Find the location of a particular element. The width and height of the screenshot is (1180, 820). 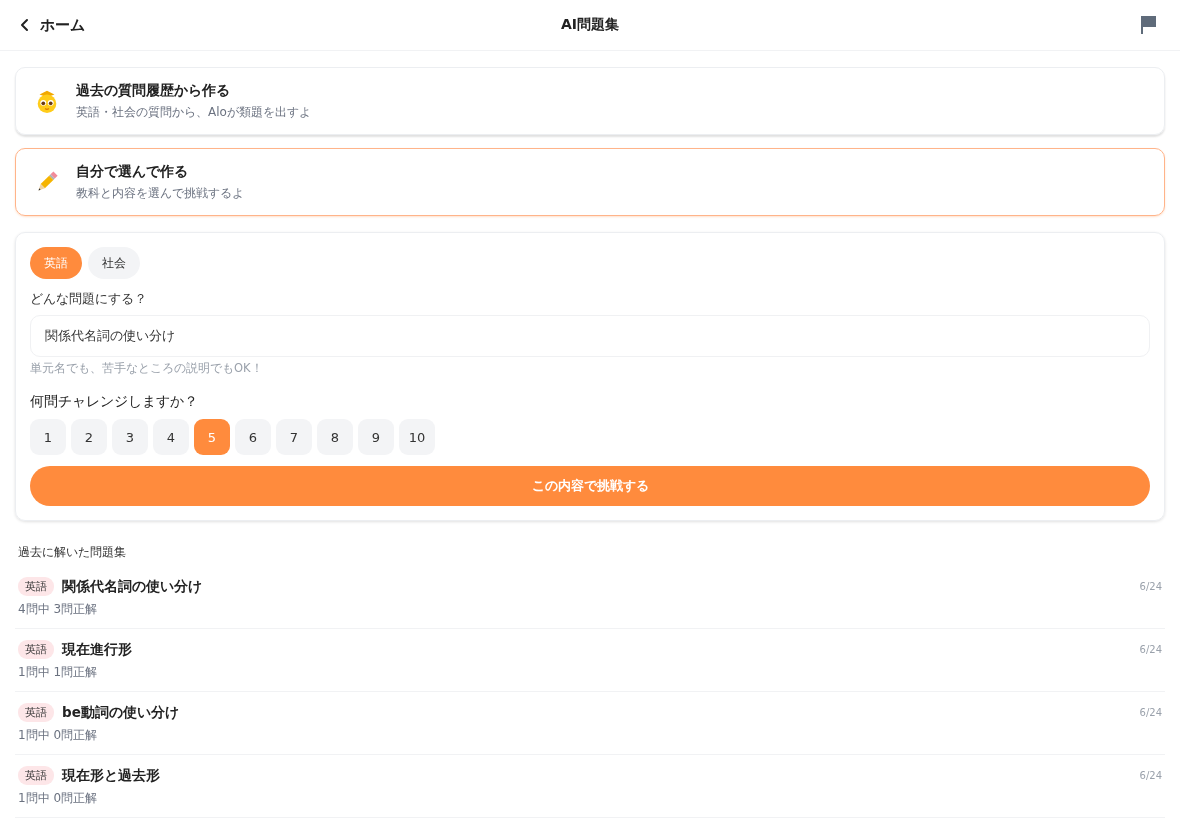

flag-icon is located at coordinates (1149, 25).